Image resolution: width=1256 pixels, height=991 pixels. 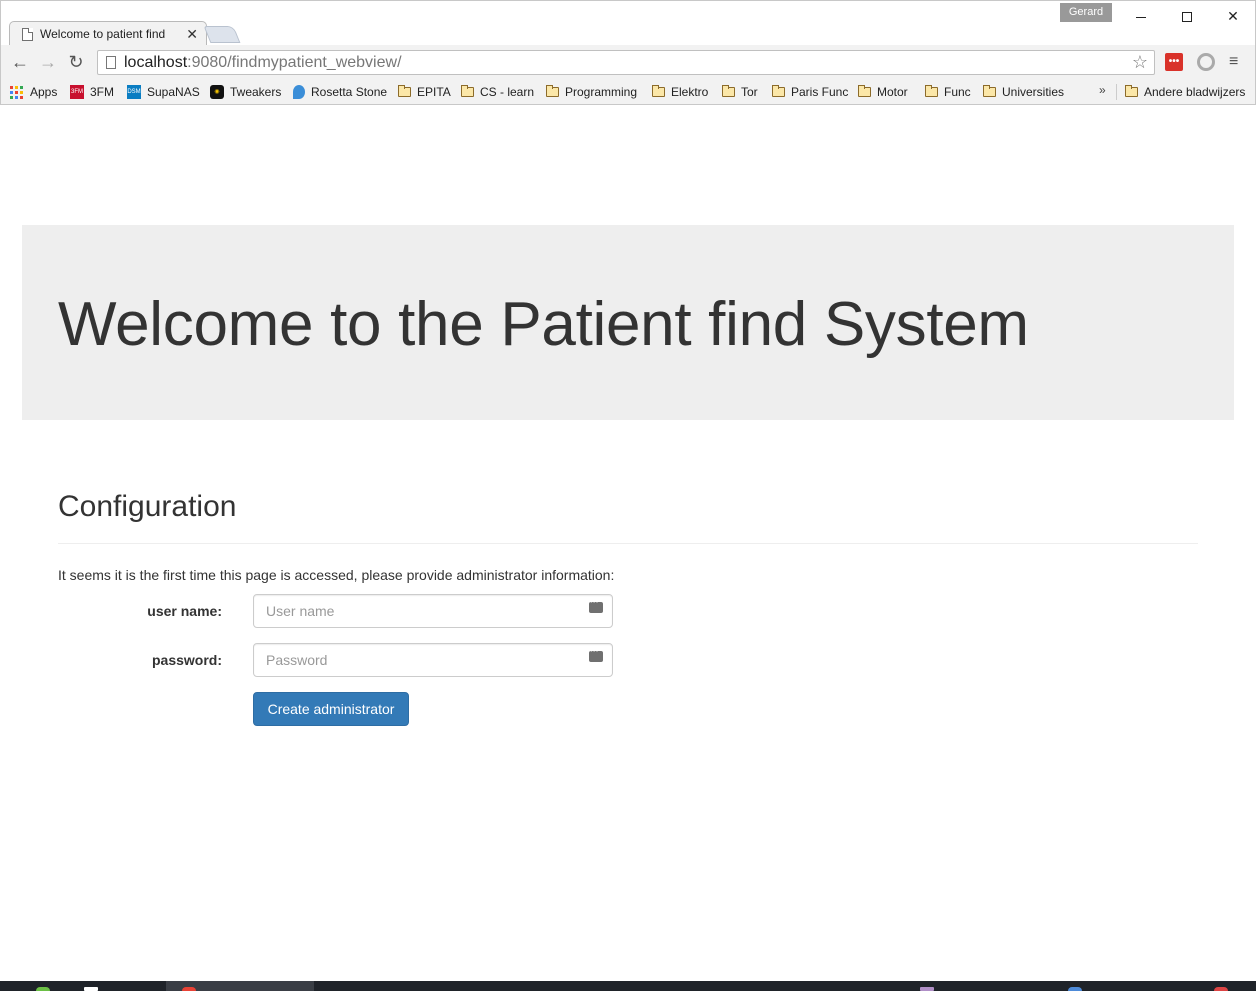 What do you see at coordinates (1233, 16) in the screenshot?
I see `close-window-button: ✕` at bounding box center [1233, 16].